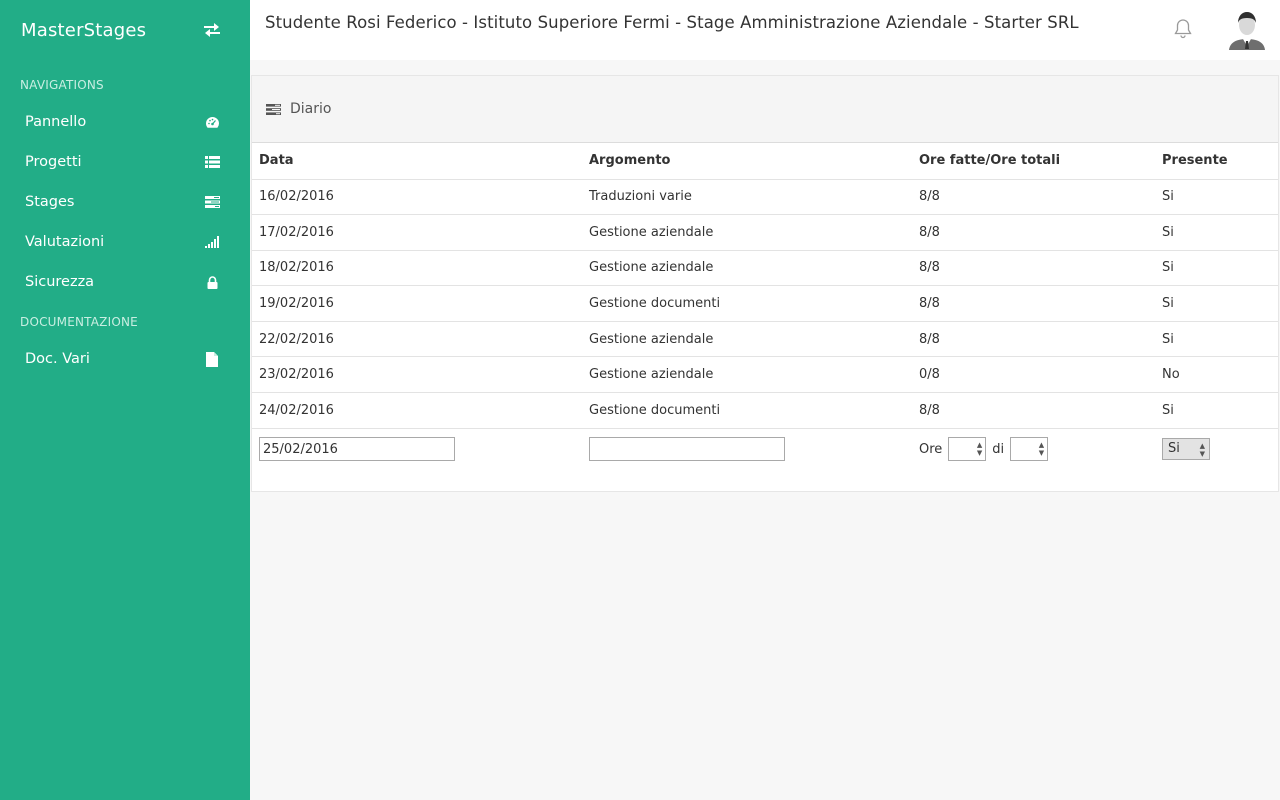 The width and height of the screenshot is (1280, 800). I want to click on cell-data: 16/02/2016, so click(417, 197).